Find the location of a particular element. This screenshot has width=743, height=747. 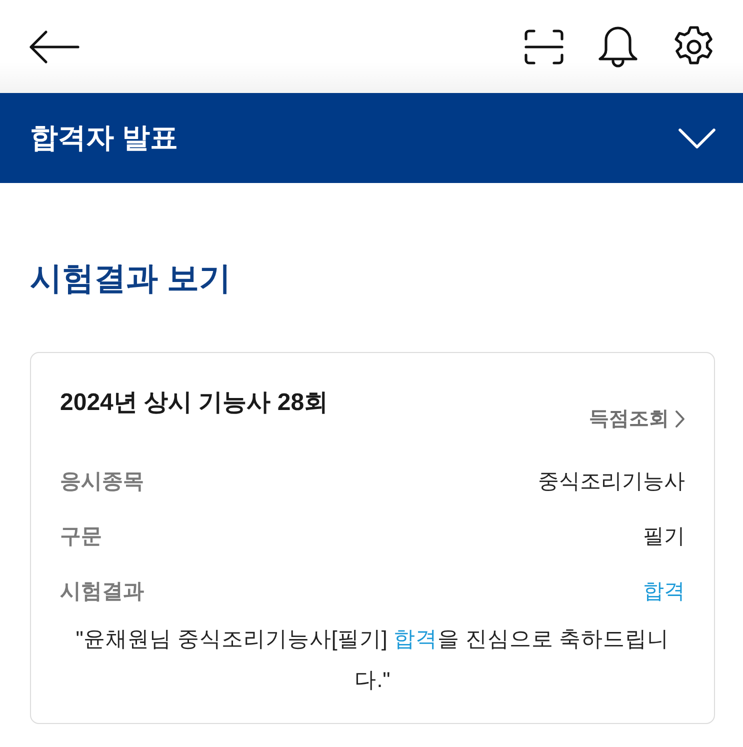

field-label: 구문 is located at coordinates (81, 537).